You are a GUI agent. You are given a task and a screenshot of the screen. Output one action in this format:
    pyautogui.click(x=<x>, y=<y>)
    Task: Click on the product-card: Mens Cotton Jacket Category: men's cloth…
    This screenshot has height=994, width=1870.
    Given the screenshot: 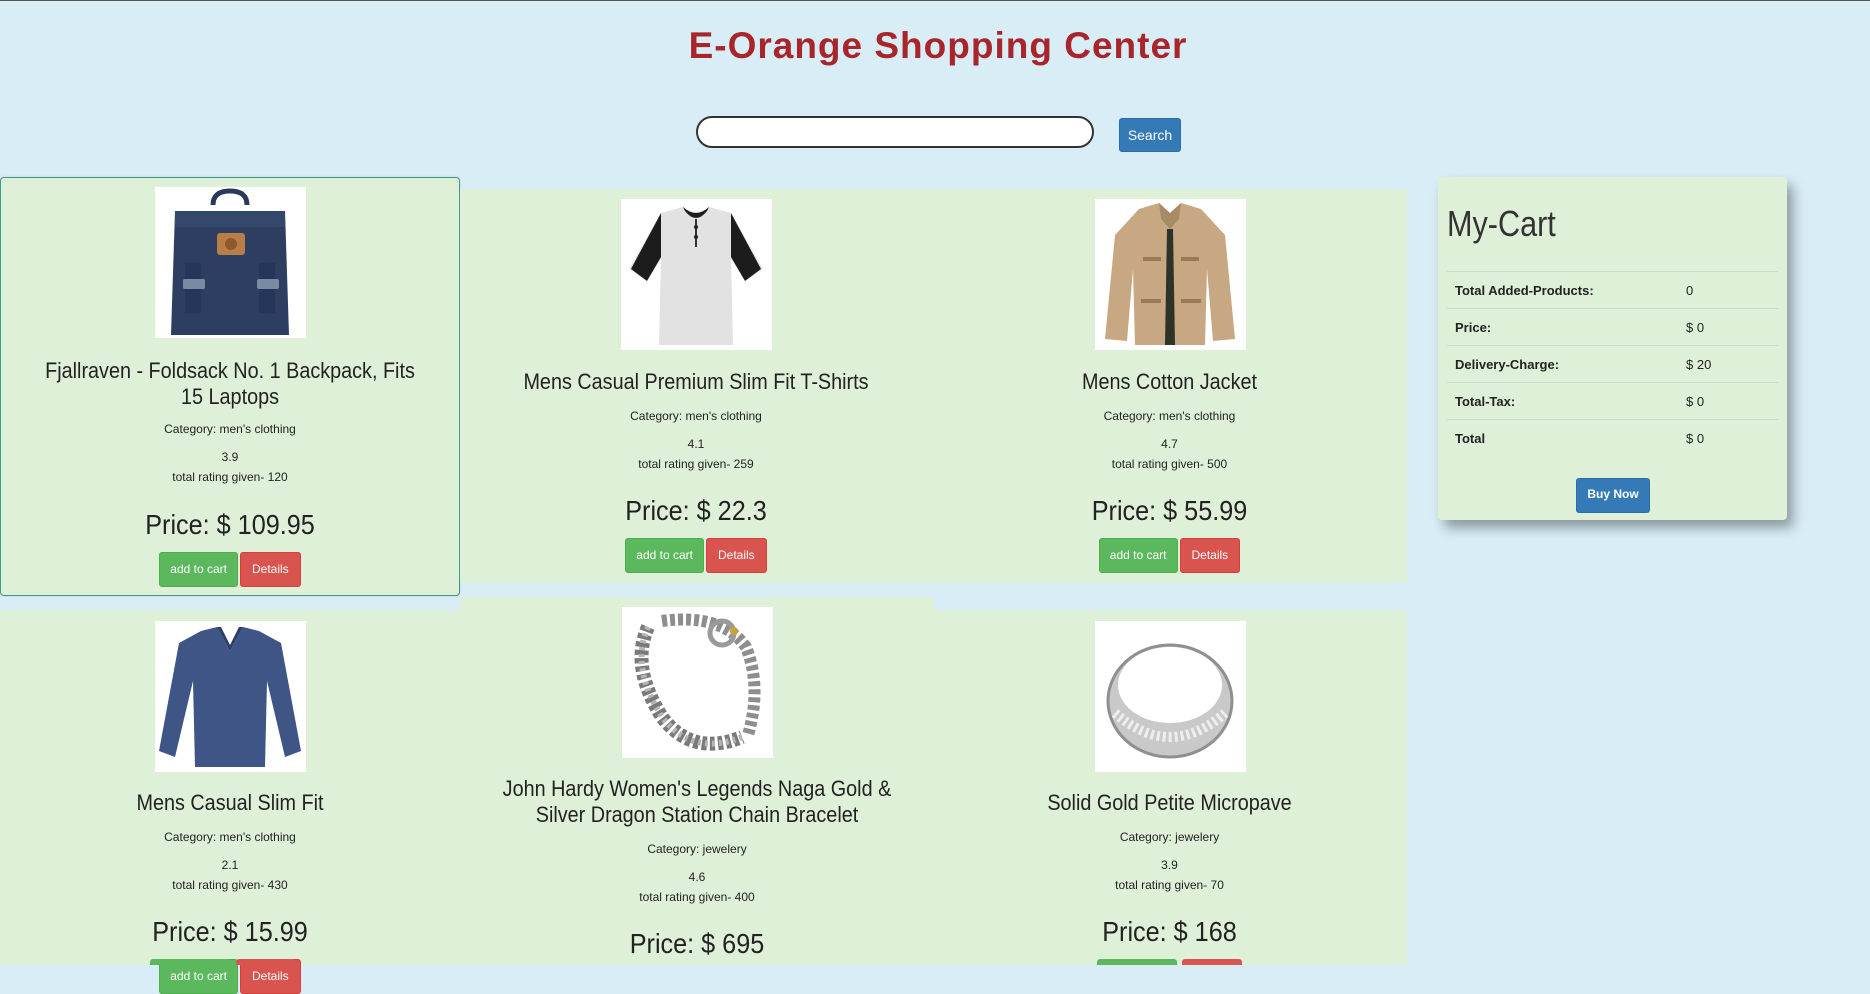 What is the action you would take?
    pyautogui.click(x=1169, y=386)
    